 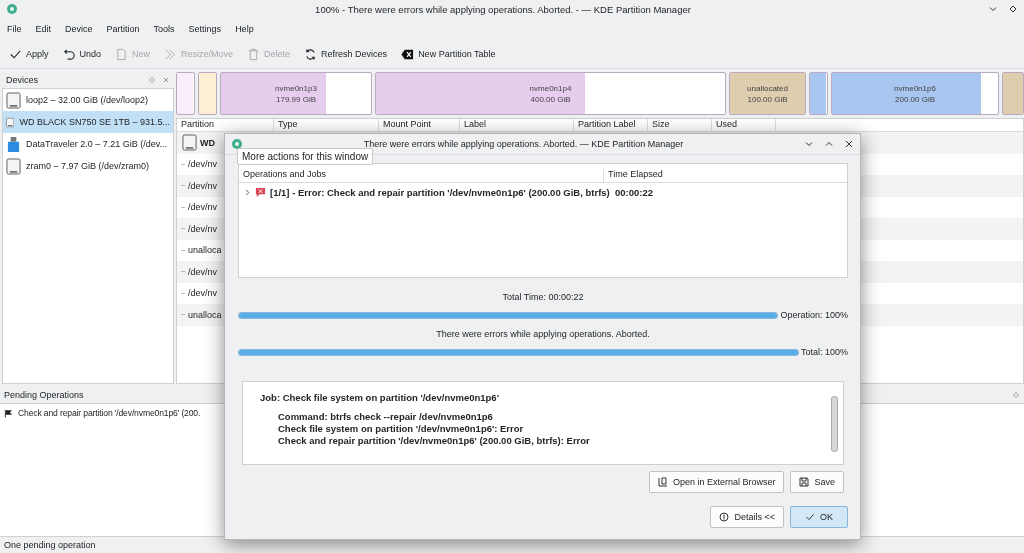 I want to click on flag-icon, so click(x=8, y=413).